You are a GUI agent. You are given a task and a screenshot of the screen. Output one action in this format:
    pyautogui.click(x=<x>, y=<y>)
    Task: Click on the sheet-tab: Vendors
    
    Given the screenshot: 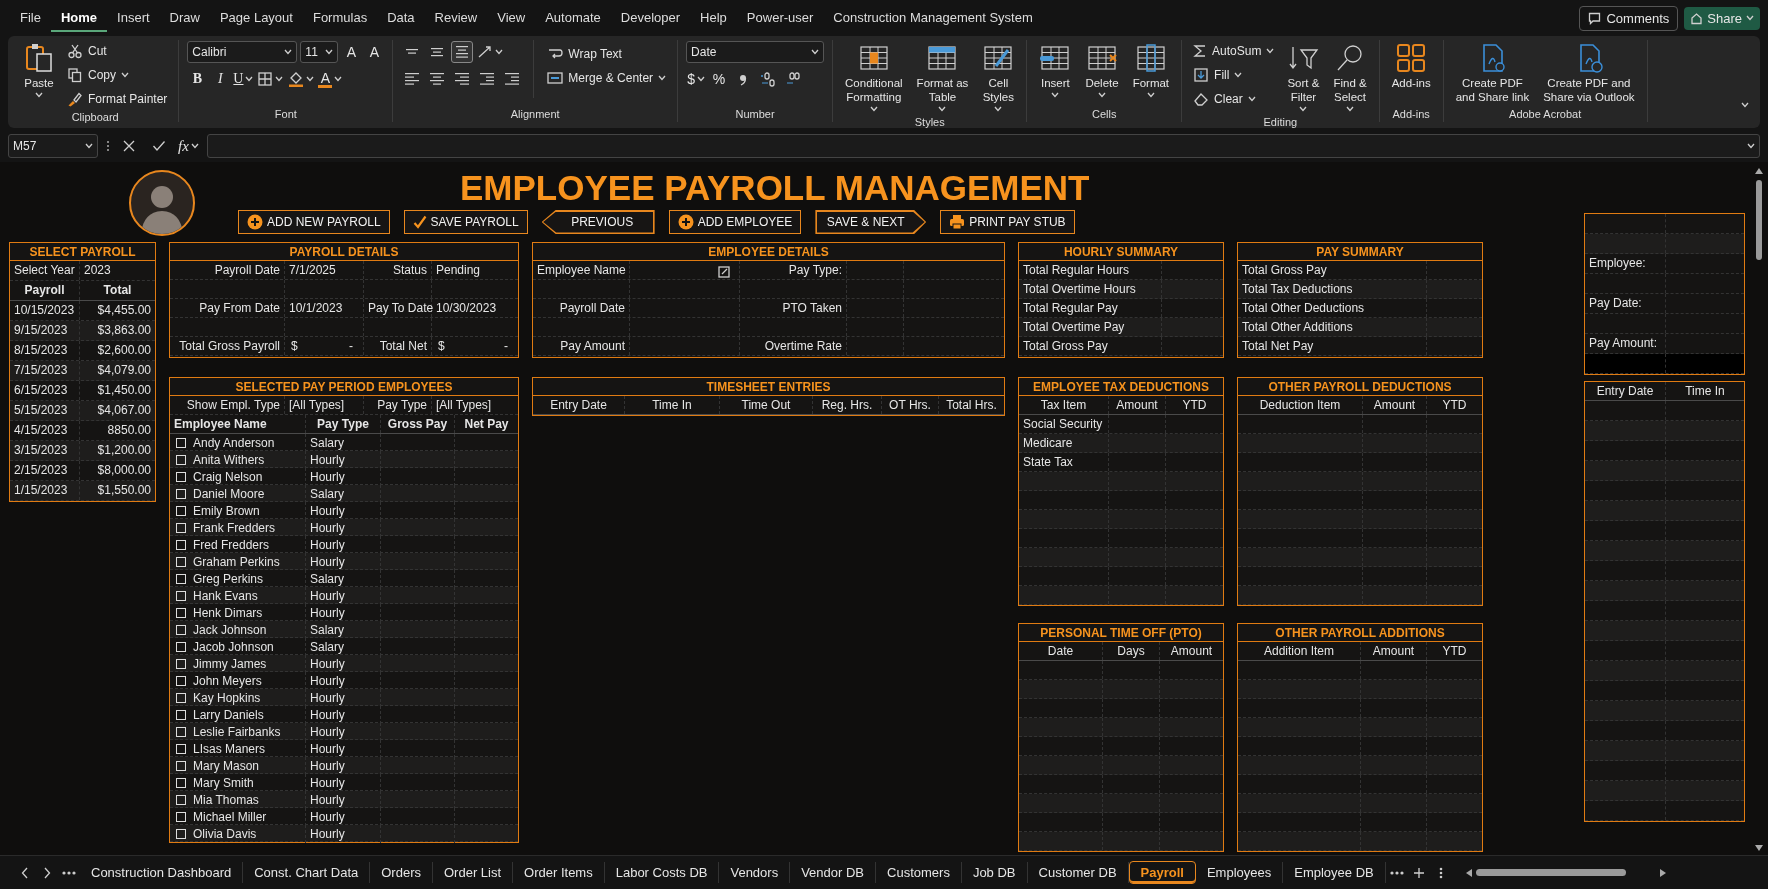 What is the action you would take?
    pyautogui.click(x=755, y=872)
    